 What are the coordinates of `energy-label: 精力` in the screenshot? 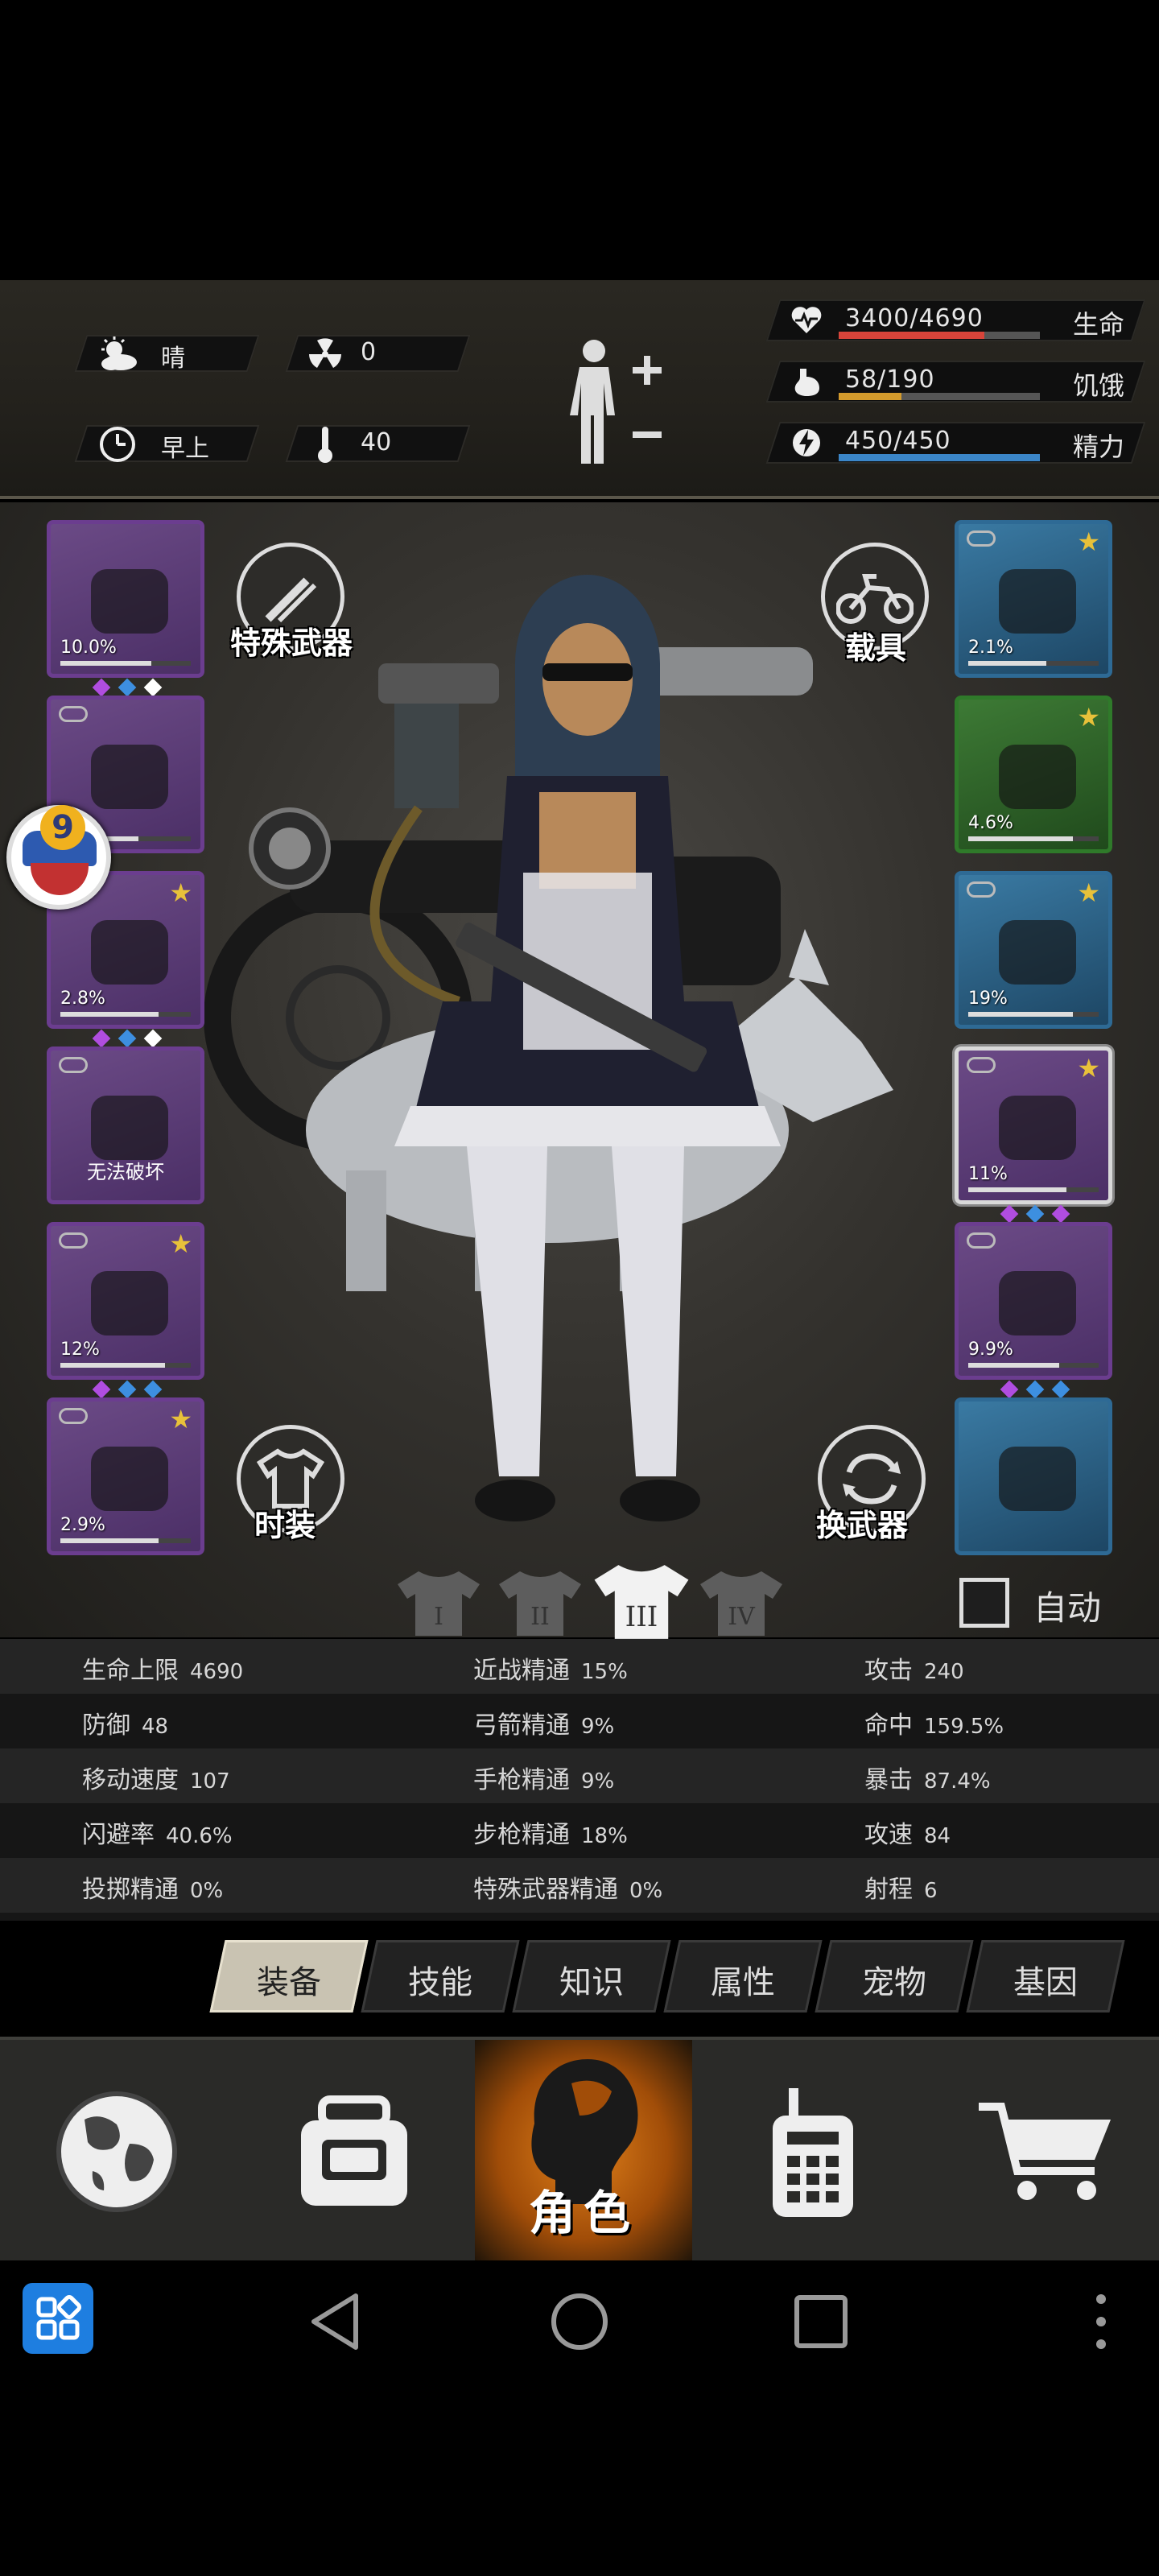 It's located at (1098, 446).